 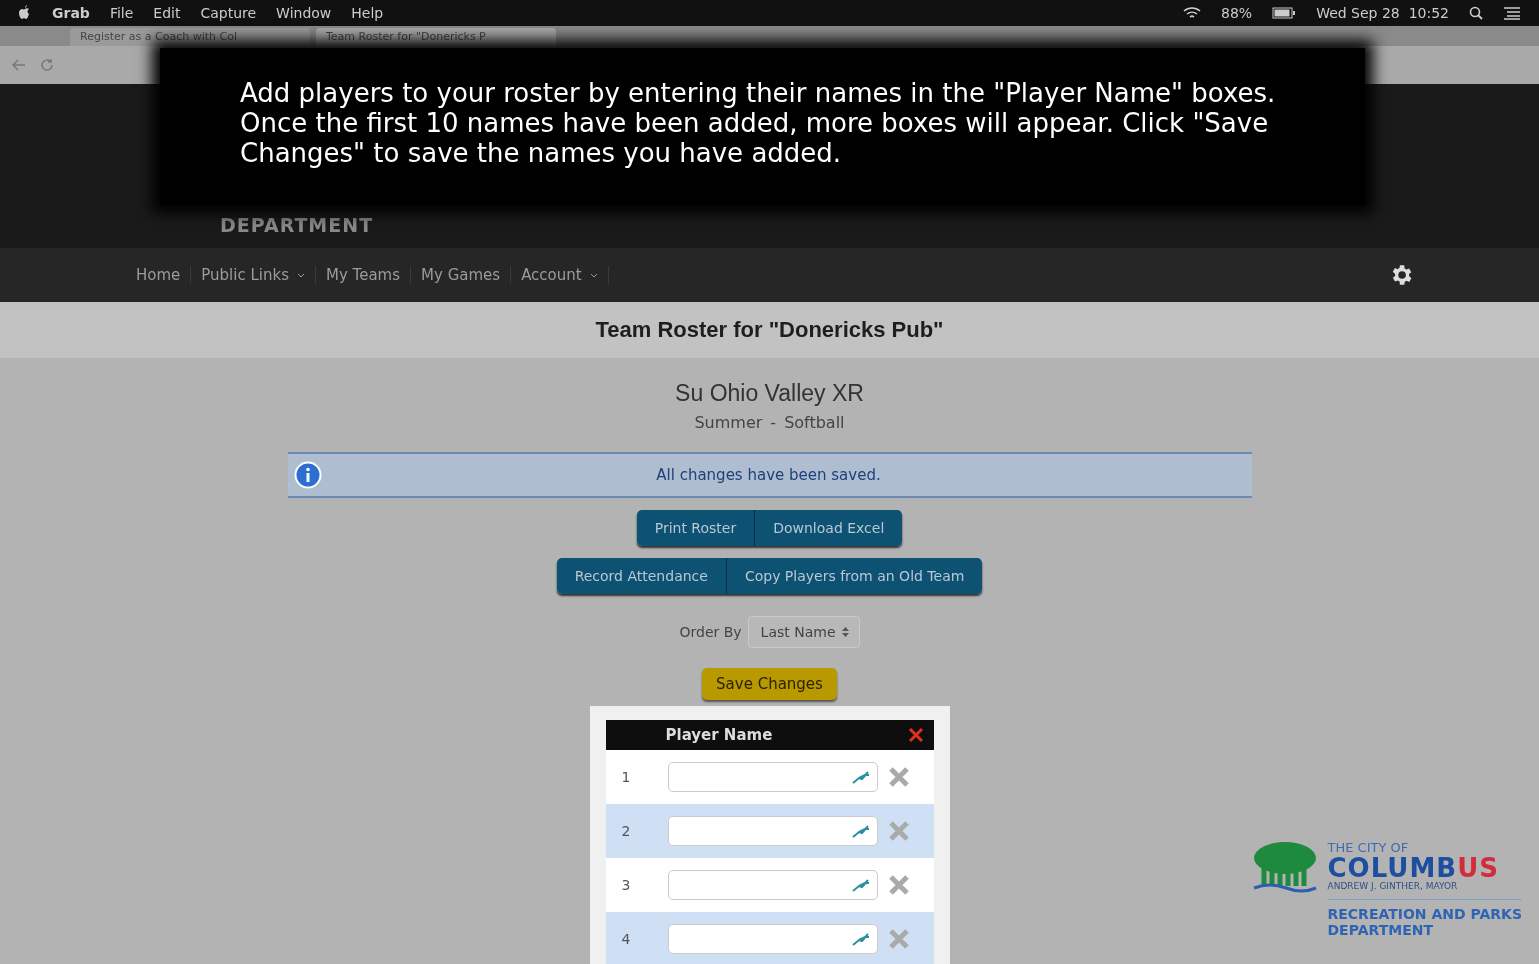 I want to click on row-number: 4, so click(x=626, y=939).